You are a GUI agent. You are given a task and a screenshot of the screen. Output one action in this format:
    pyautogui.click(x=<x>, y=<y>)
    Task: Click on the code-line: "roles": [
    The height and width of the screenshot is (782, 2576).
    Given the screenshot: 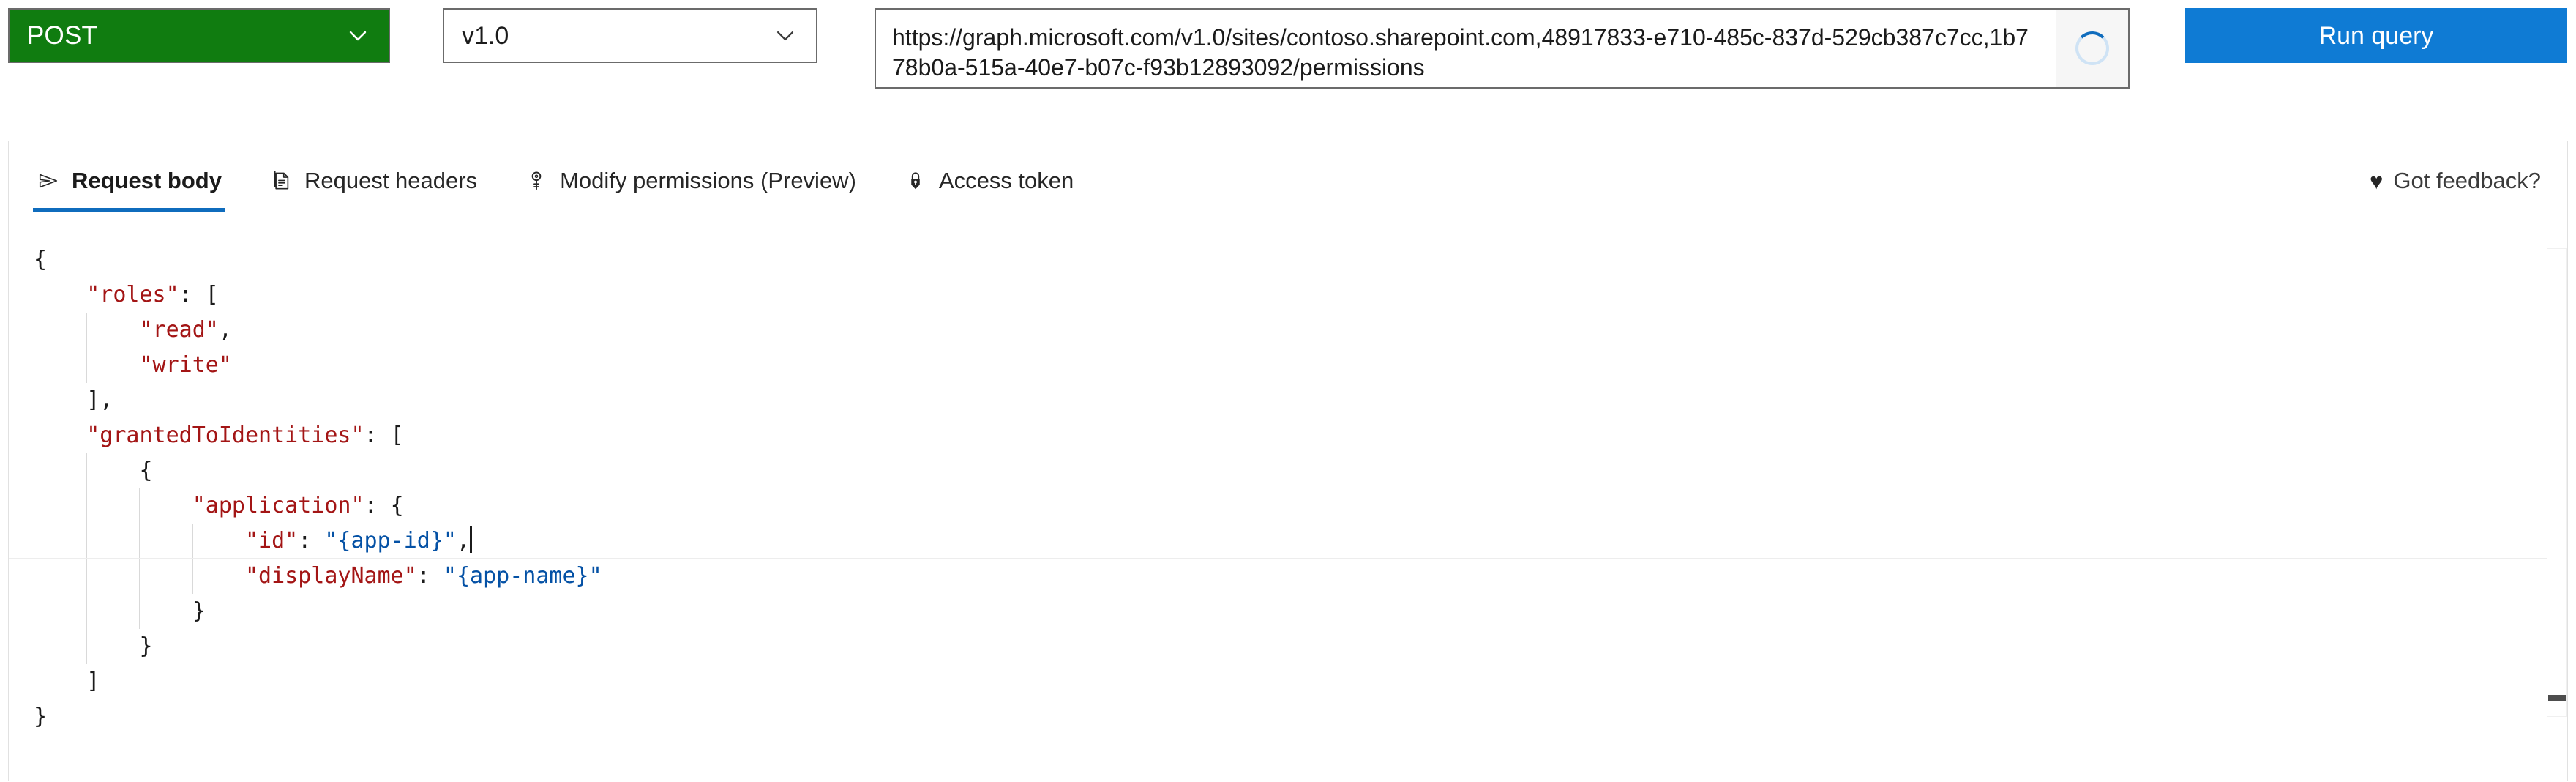 What is the action you would take?
    pyautogui.click(x=1288, y=295)
    